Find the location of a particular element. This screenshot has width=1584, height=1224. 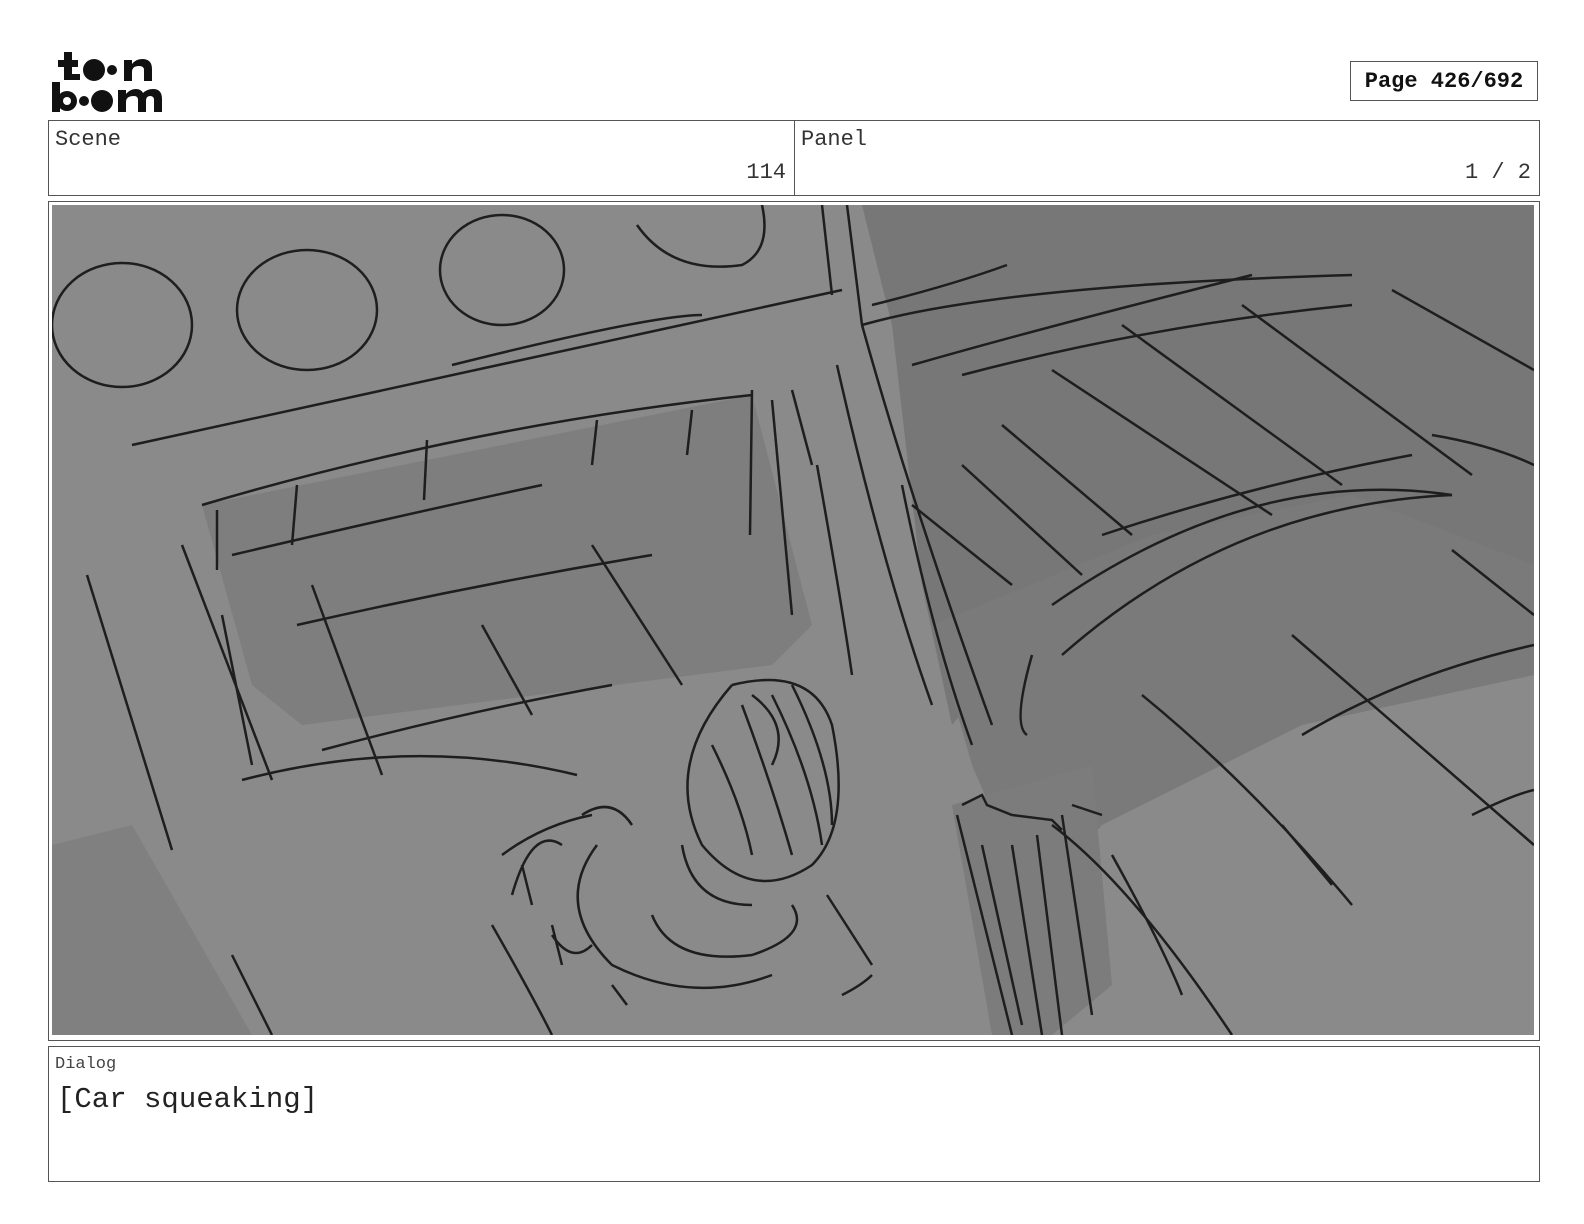

page-number: Page 426/692 is located at coordinates (1444, 81).